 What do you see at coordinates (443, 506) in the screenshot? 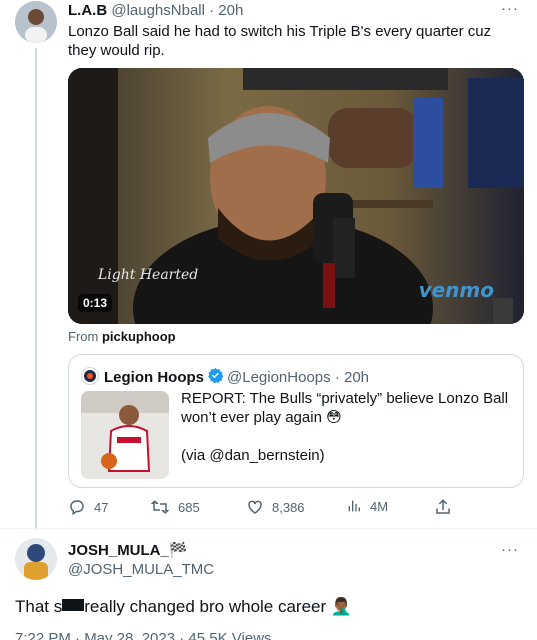
I see `share-icon` at bounding box center [443, 506].